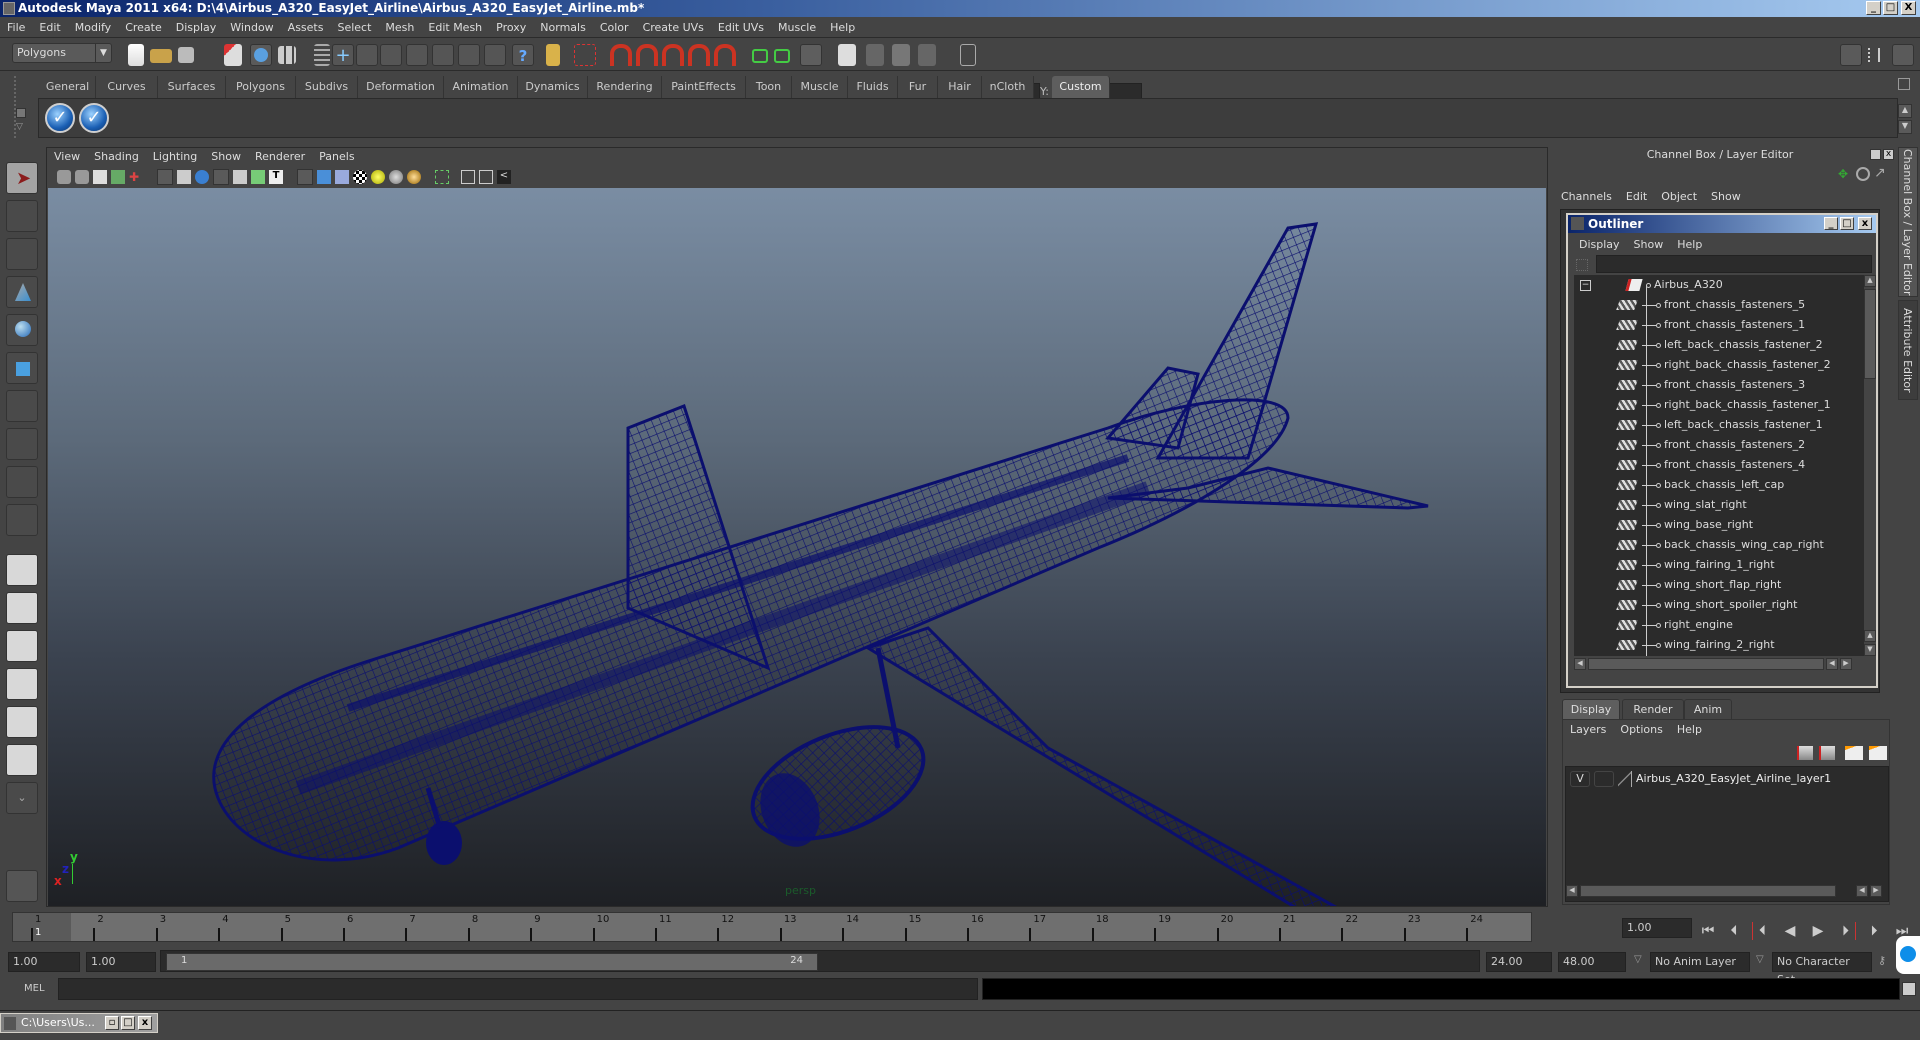 This screenshot has height=1040, width=1920. What do you see at coordinates (673, 55) in the screenshot?
I see `snap-point-icon` at bounding box center [673, 55].